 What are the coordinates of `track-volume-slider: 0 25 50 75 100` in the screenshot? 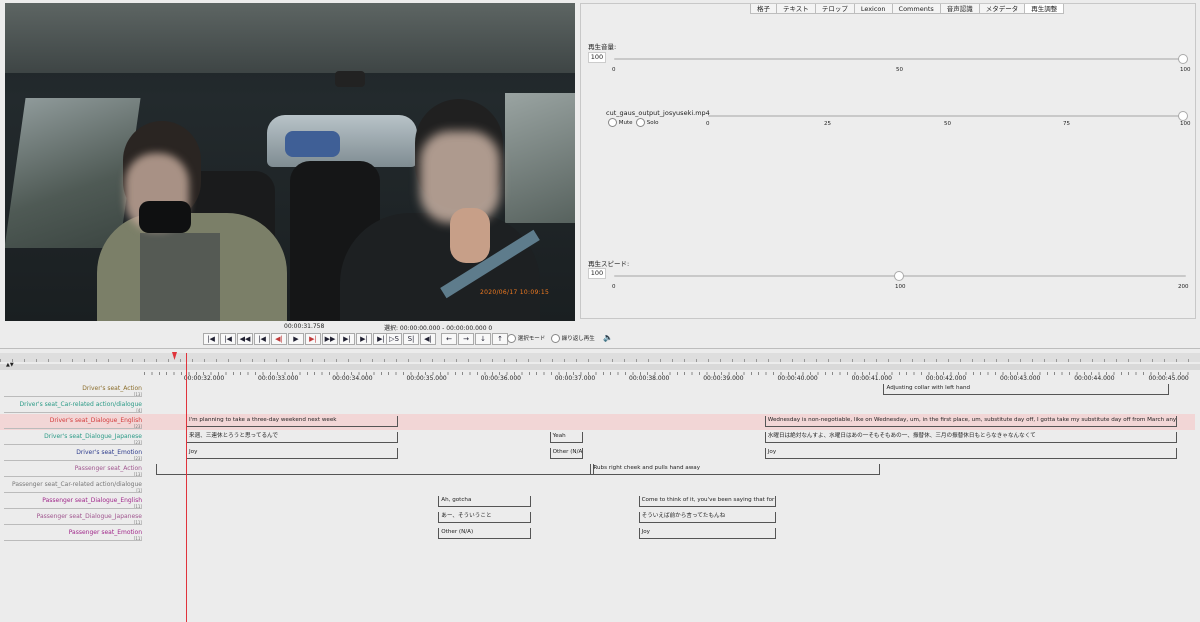 It's located at (948, 119).